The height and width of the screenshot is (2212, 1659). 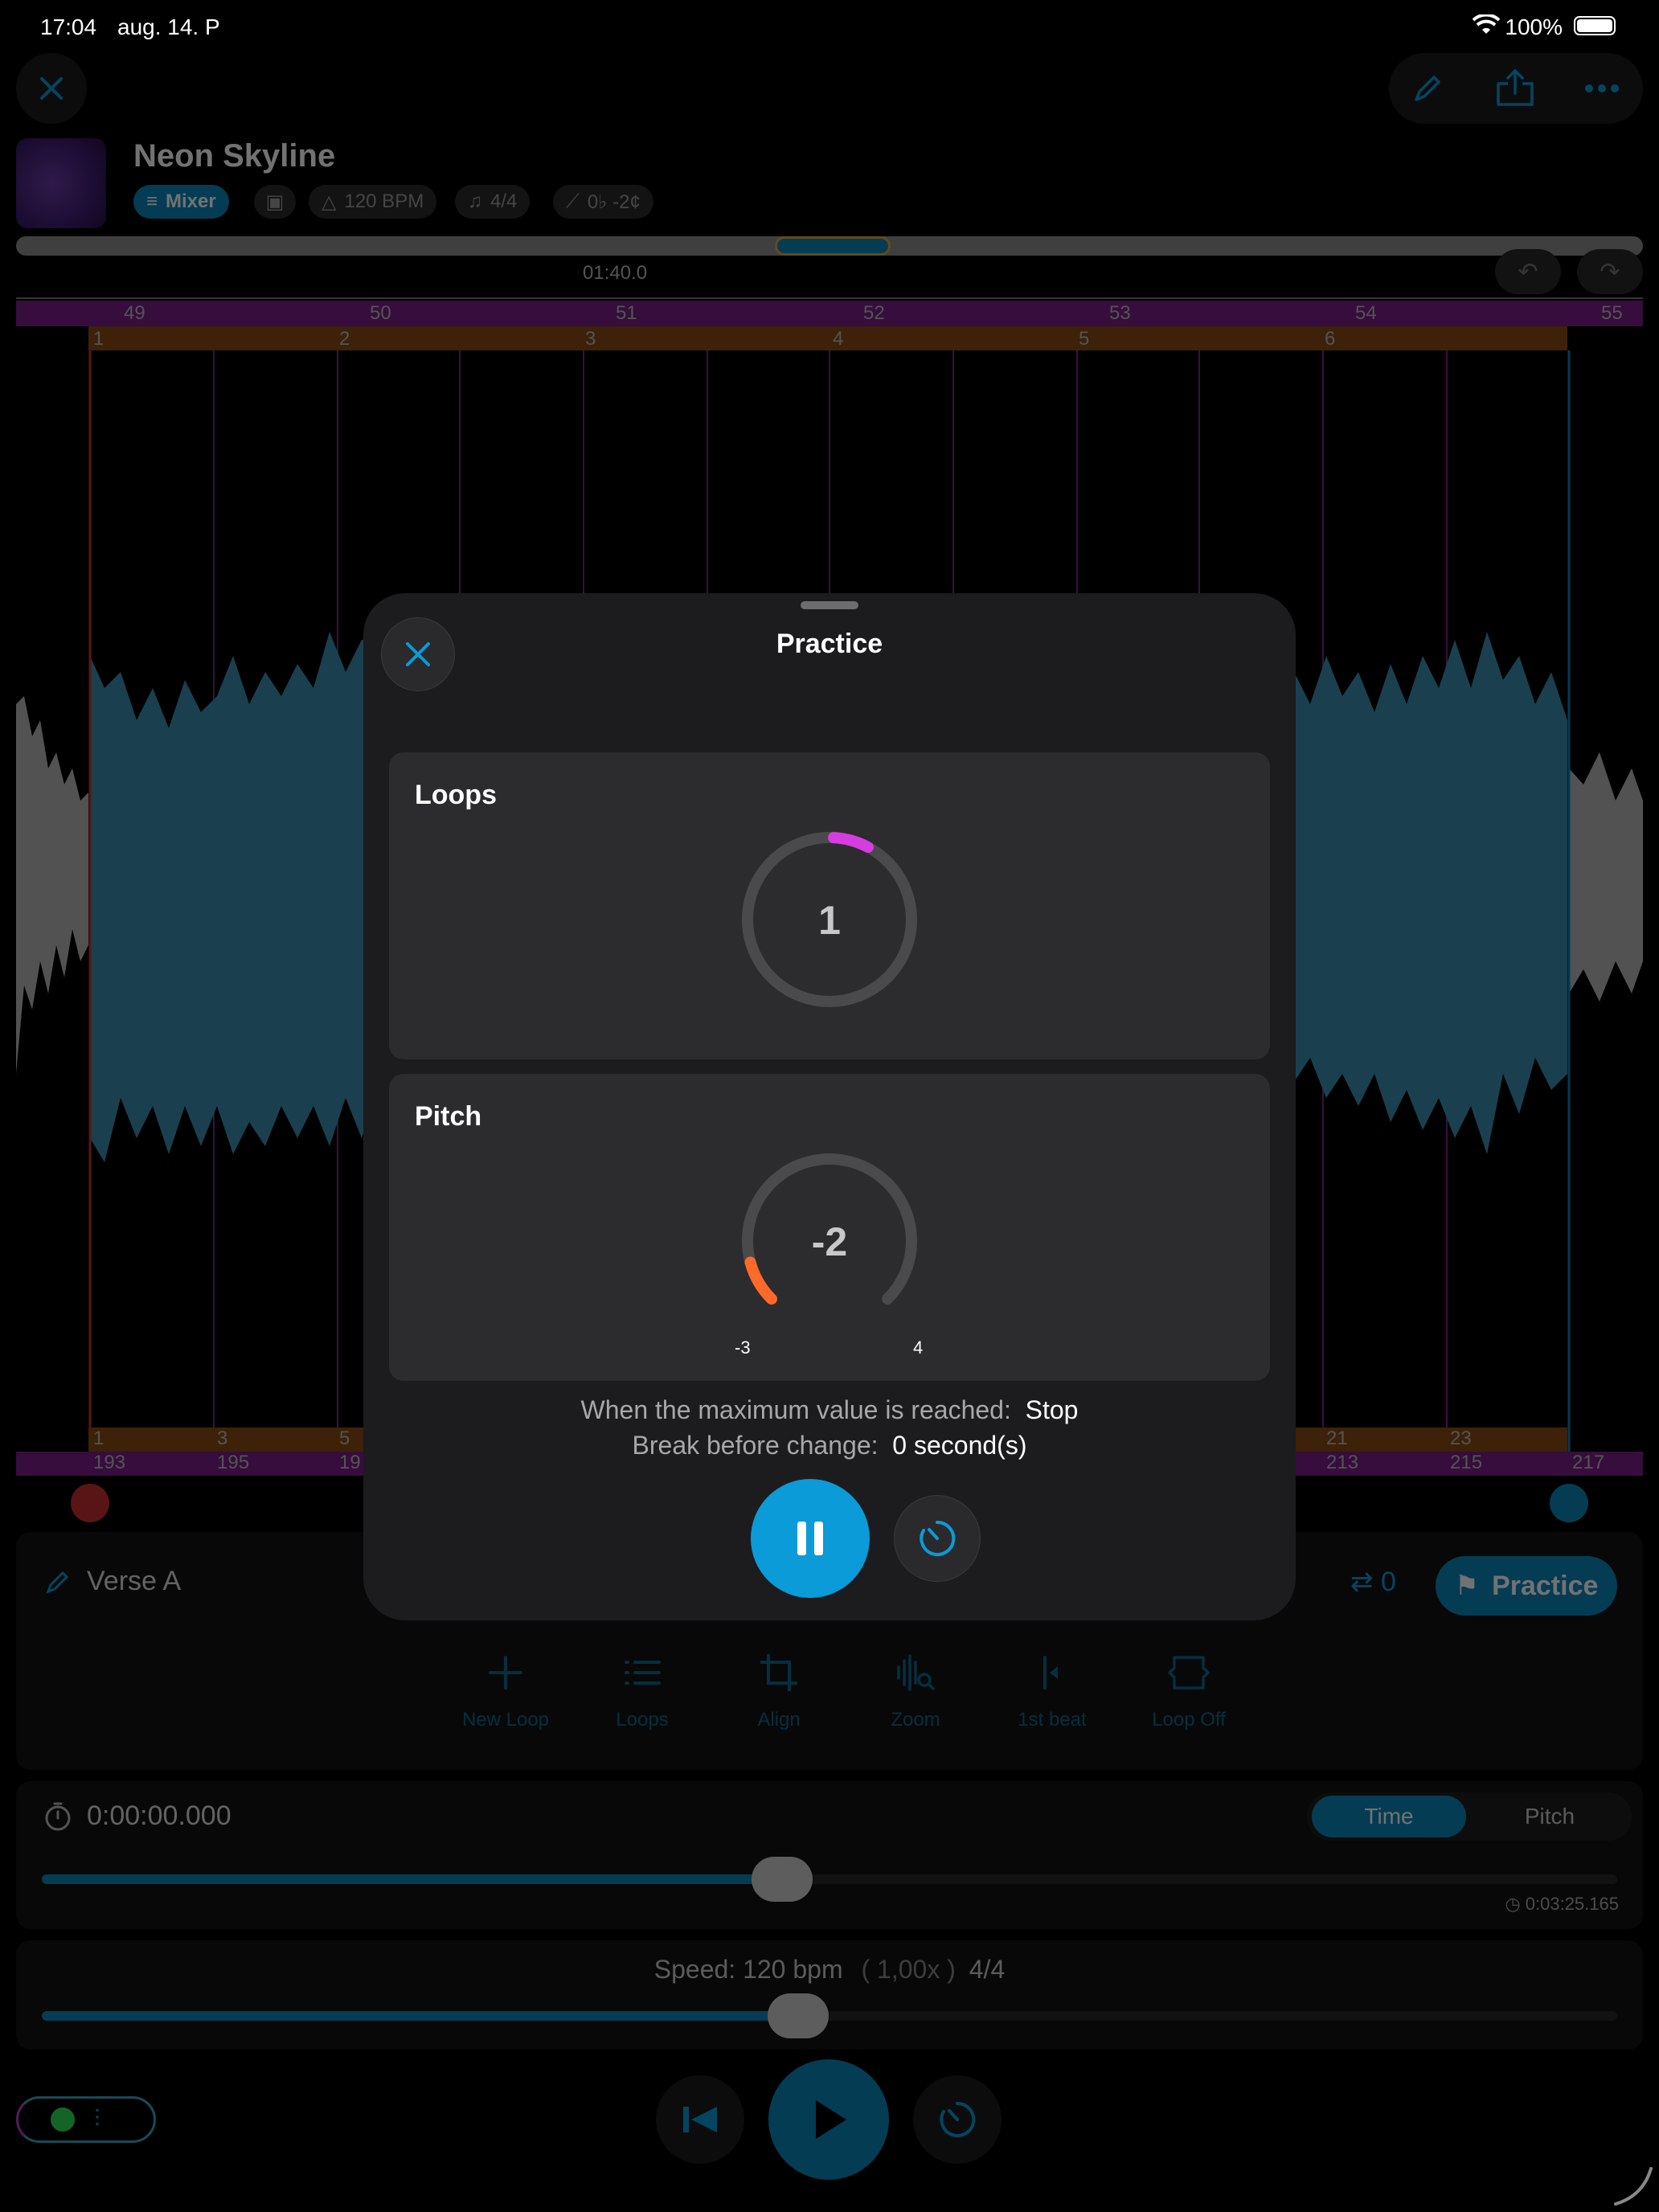 I want to click on play-button, so click(x=828, y=2119).